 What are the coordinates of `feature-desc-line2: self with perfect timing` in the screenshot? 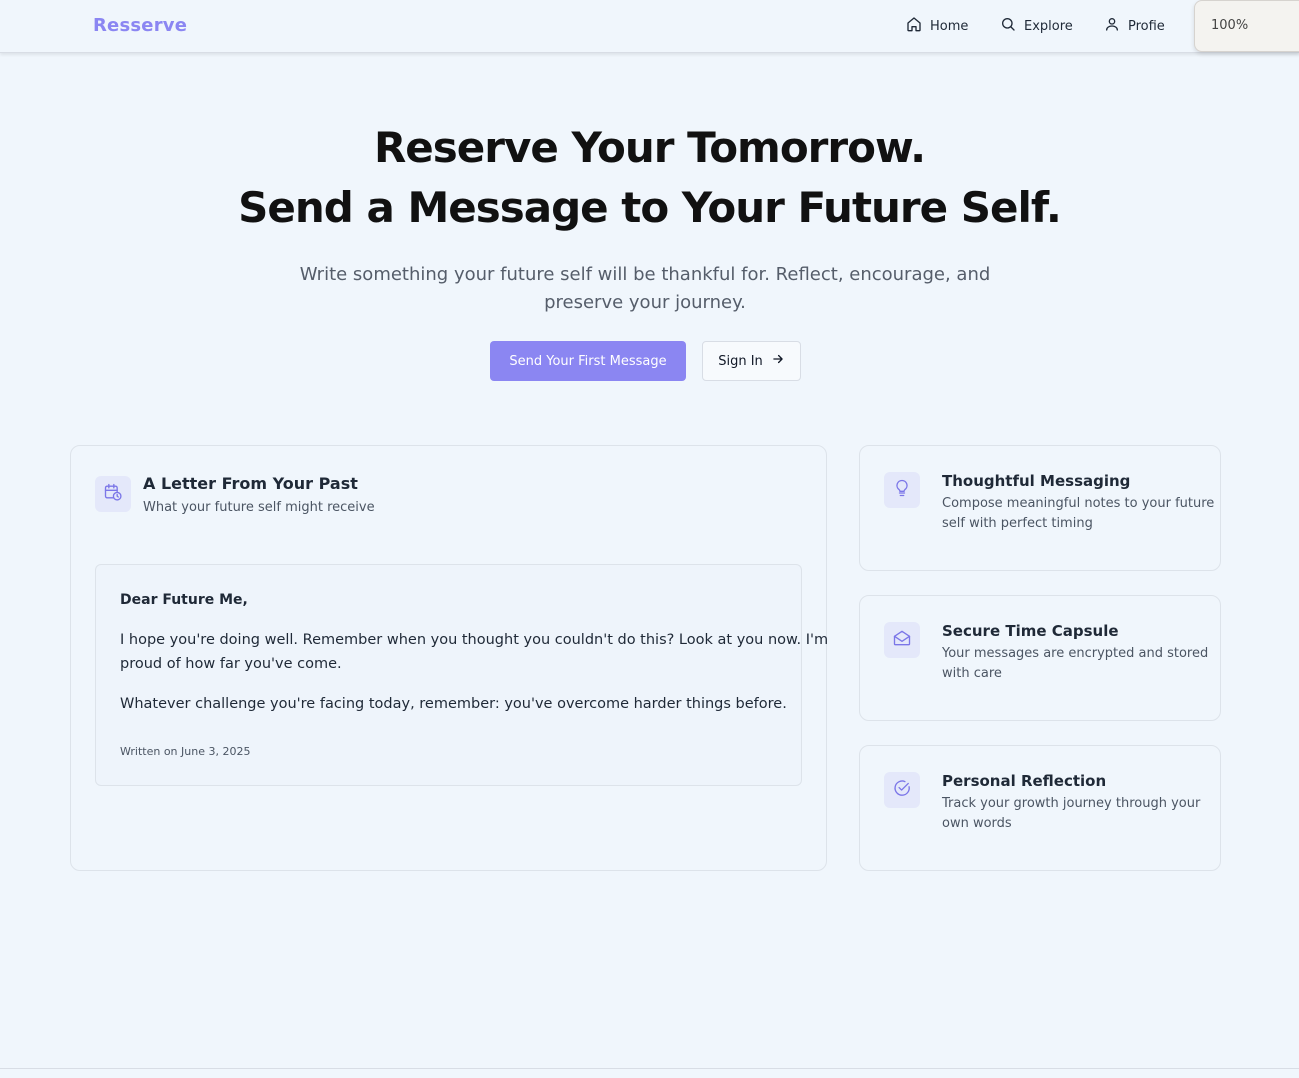 It's located at (1017, 523).